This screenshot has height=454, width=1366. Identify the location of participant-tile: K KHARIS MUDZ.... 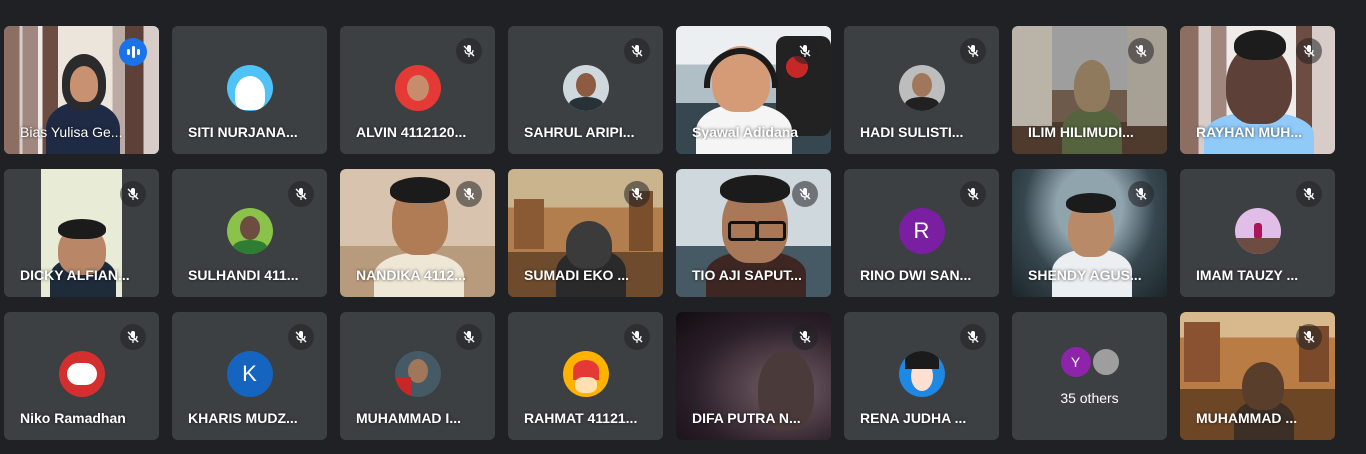
(249, 376).